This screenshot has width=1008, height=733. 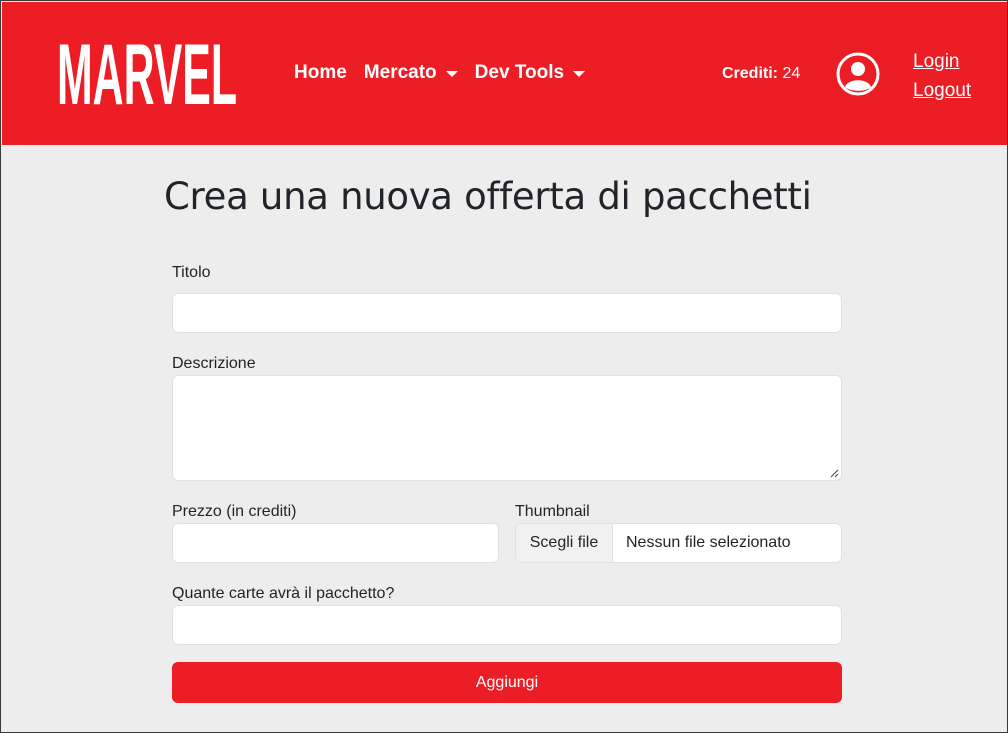 I want to click on user-circle-icon, so click(x=858, y=74).